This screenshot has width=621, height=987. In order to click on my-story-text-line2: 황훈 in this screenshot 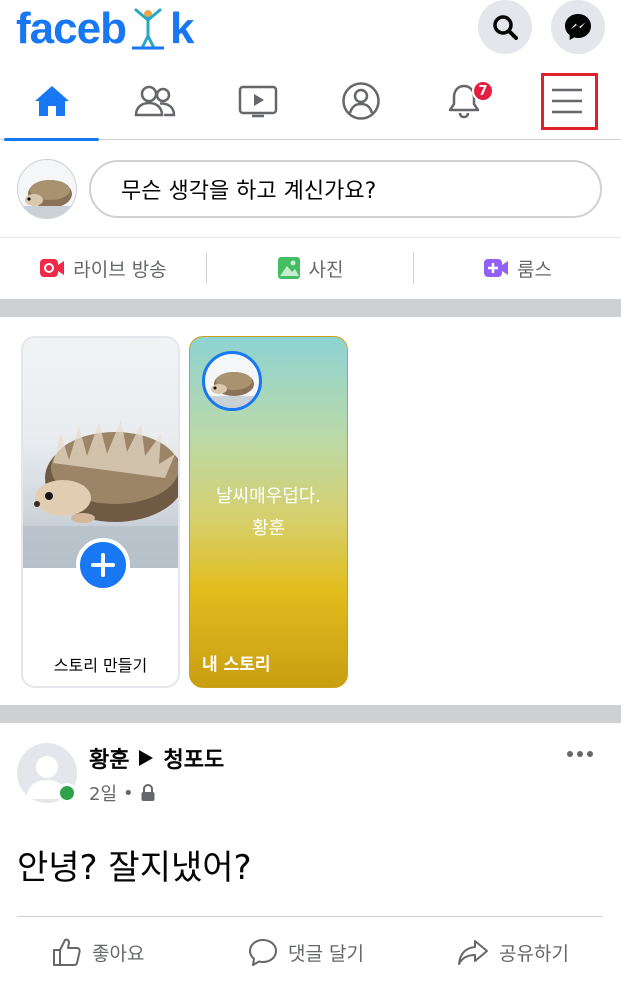, I will do `click(268, 528)`.